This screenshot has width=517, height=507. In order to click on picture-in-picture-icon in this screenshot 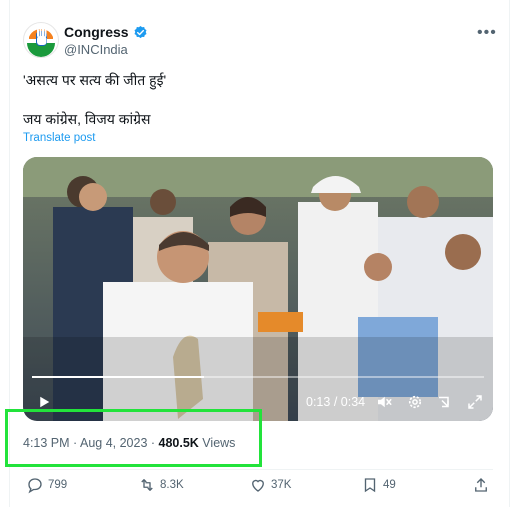, I will do `click(445, 402)`.